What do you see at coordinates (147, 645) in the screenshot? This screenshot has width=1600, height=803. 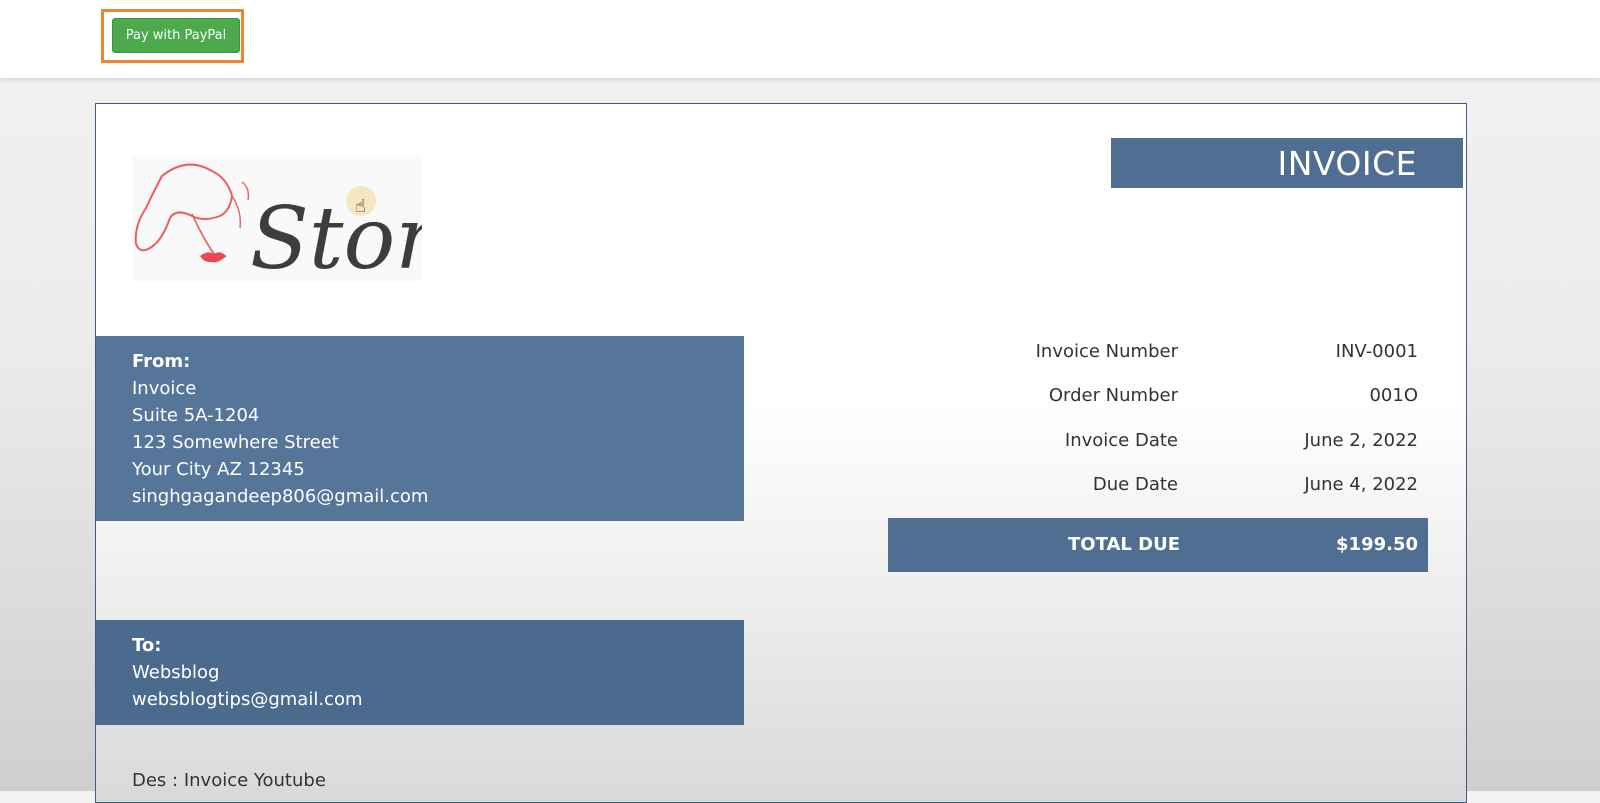 I see `to-label: To:` at bounding box center [147, 645].